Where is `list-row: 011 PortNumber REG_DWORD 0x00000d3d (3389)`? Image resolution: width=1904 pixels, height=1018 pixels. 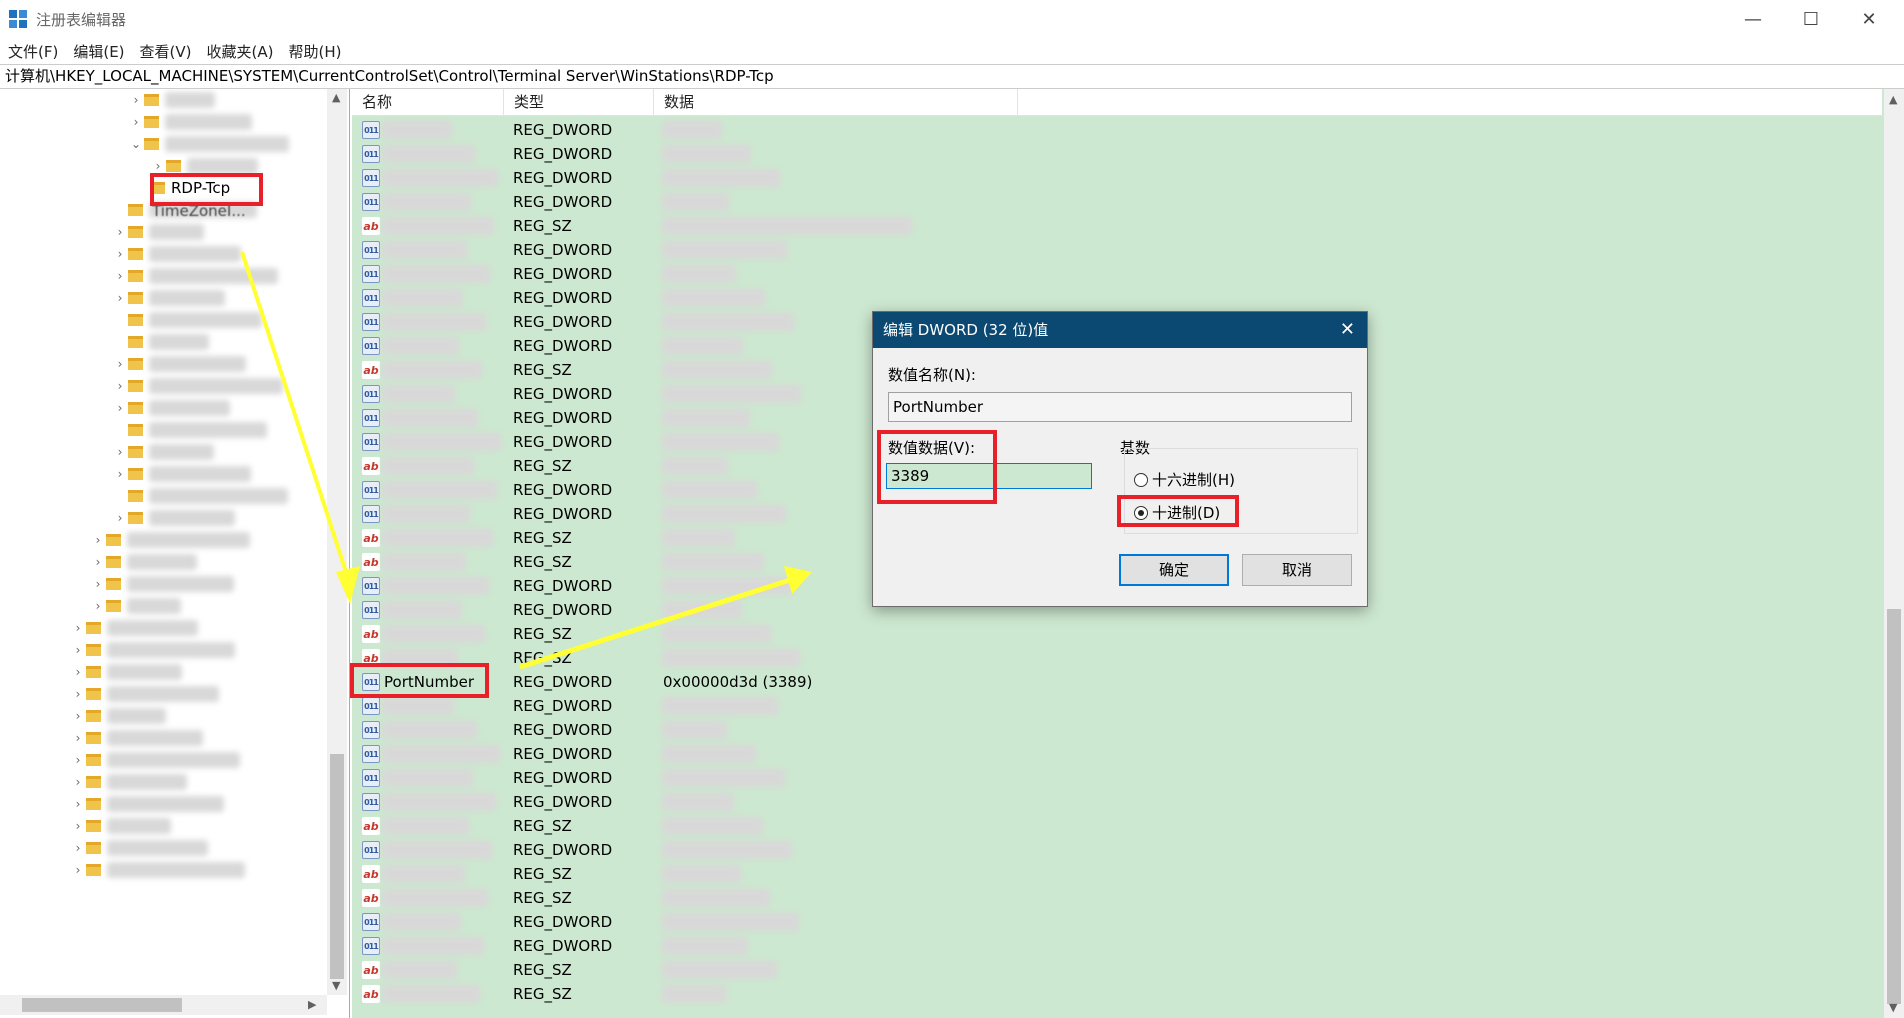
list-row: 011 PortNumber REG_DWORD 0x00000d3d (3389) is located at coordinates (1117, 682).